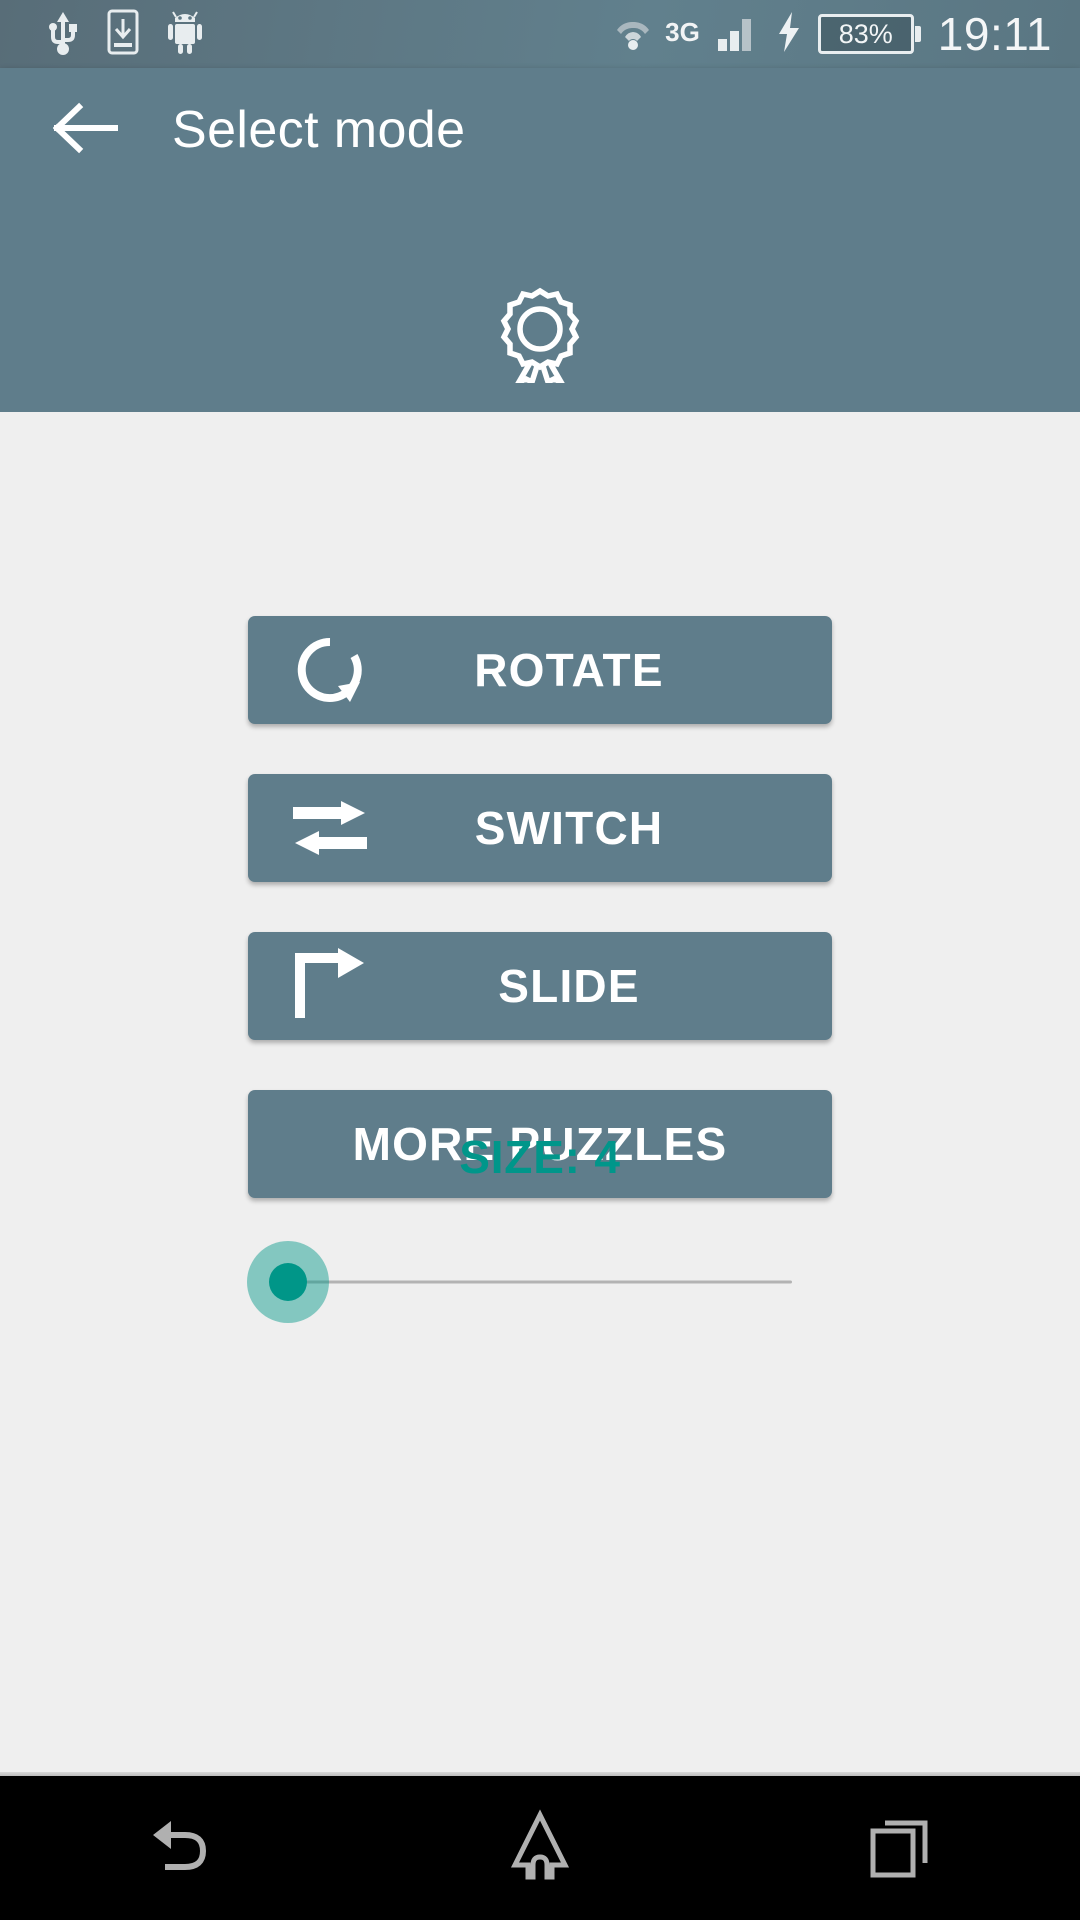 This screenshot has height=1920, width=1080. I want to click on home-nav-icon, so click(540, 1848).